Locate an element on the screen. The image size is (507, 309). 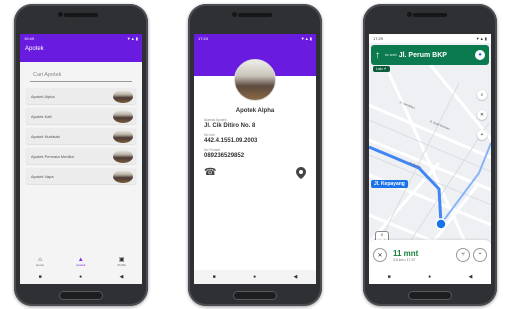
nav-apotek: ▲ Apotek is located at coordinates (80, 262).